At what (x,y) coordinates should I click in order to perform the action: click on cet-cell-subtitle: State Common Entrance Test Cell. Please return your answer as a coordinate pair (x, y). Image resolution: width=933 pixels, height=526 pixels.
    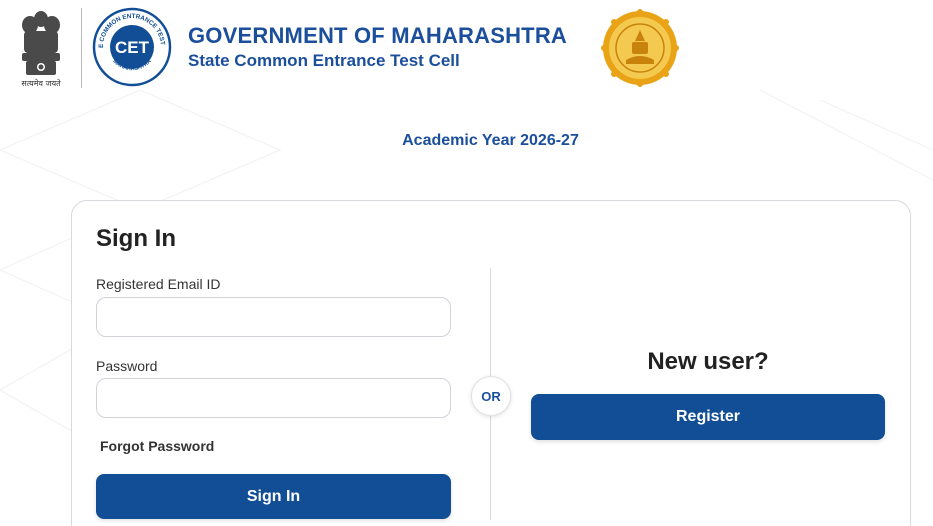
    Looking at the image, I should click on (324, 60).